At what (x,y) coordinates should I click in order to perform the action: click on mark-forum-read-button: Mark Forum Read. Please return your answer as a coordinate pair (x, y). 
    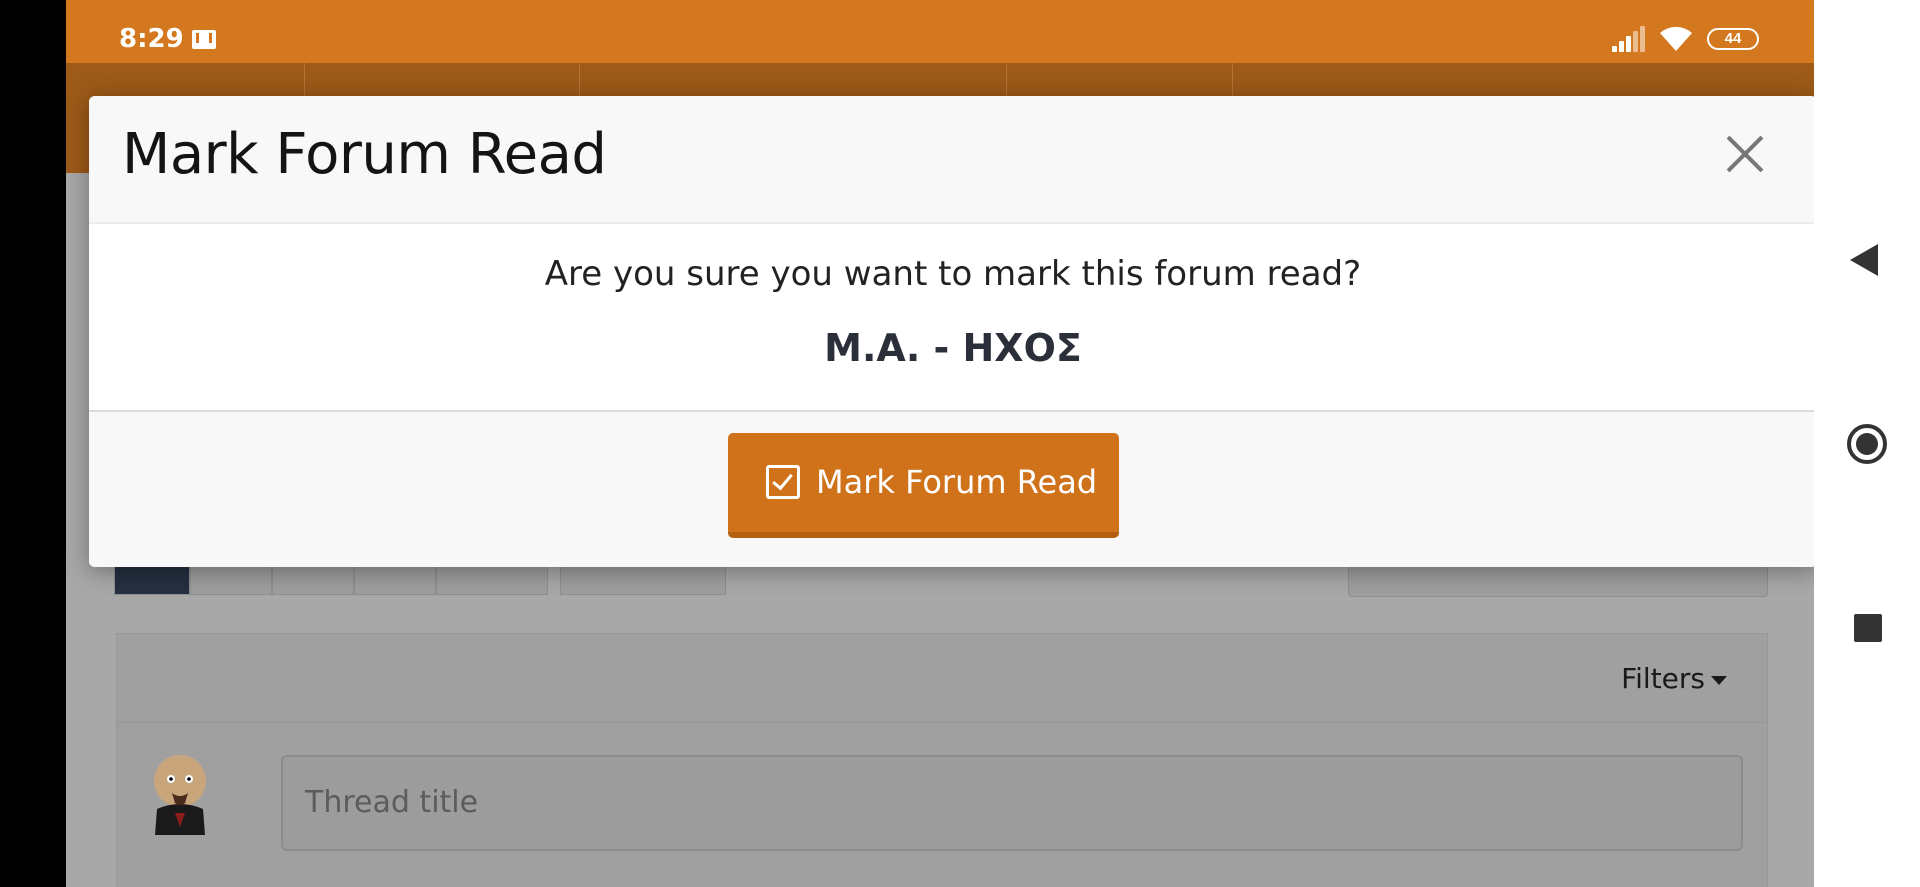
    Looking at the image, I should click on (923, 485).